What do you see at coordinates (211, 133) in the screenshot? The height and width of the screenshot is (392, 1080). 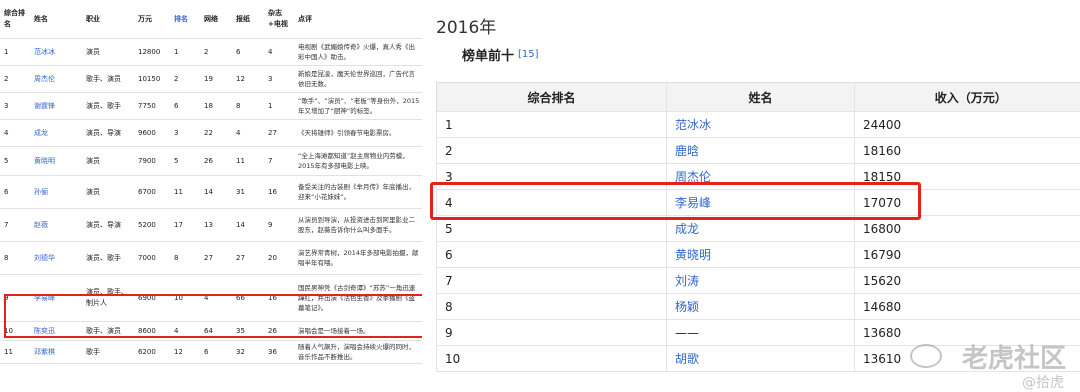 I see `table-row: 4成龙演员、导演9600322427《天将雄师》引领春节电影票房。` at bounding box center [211, 133].